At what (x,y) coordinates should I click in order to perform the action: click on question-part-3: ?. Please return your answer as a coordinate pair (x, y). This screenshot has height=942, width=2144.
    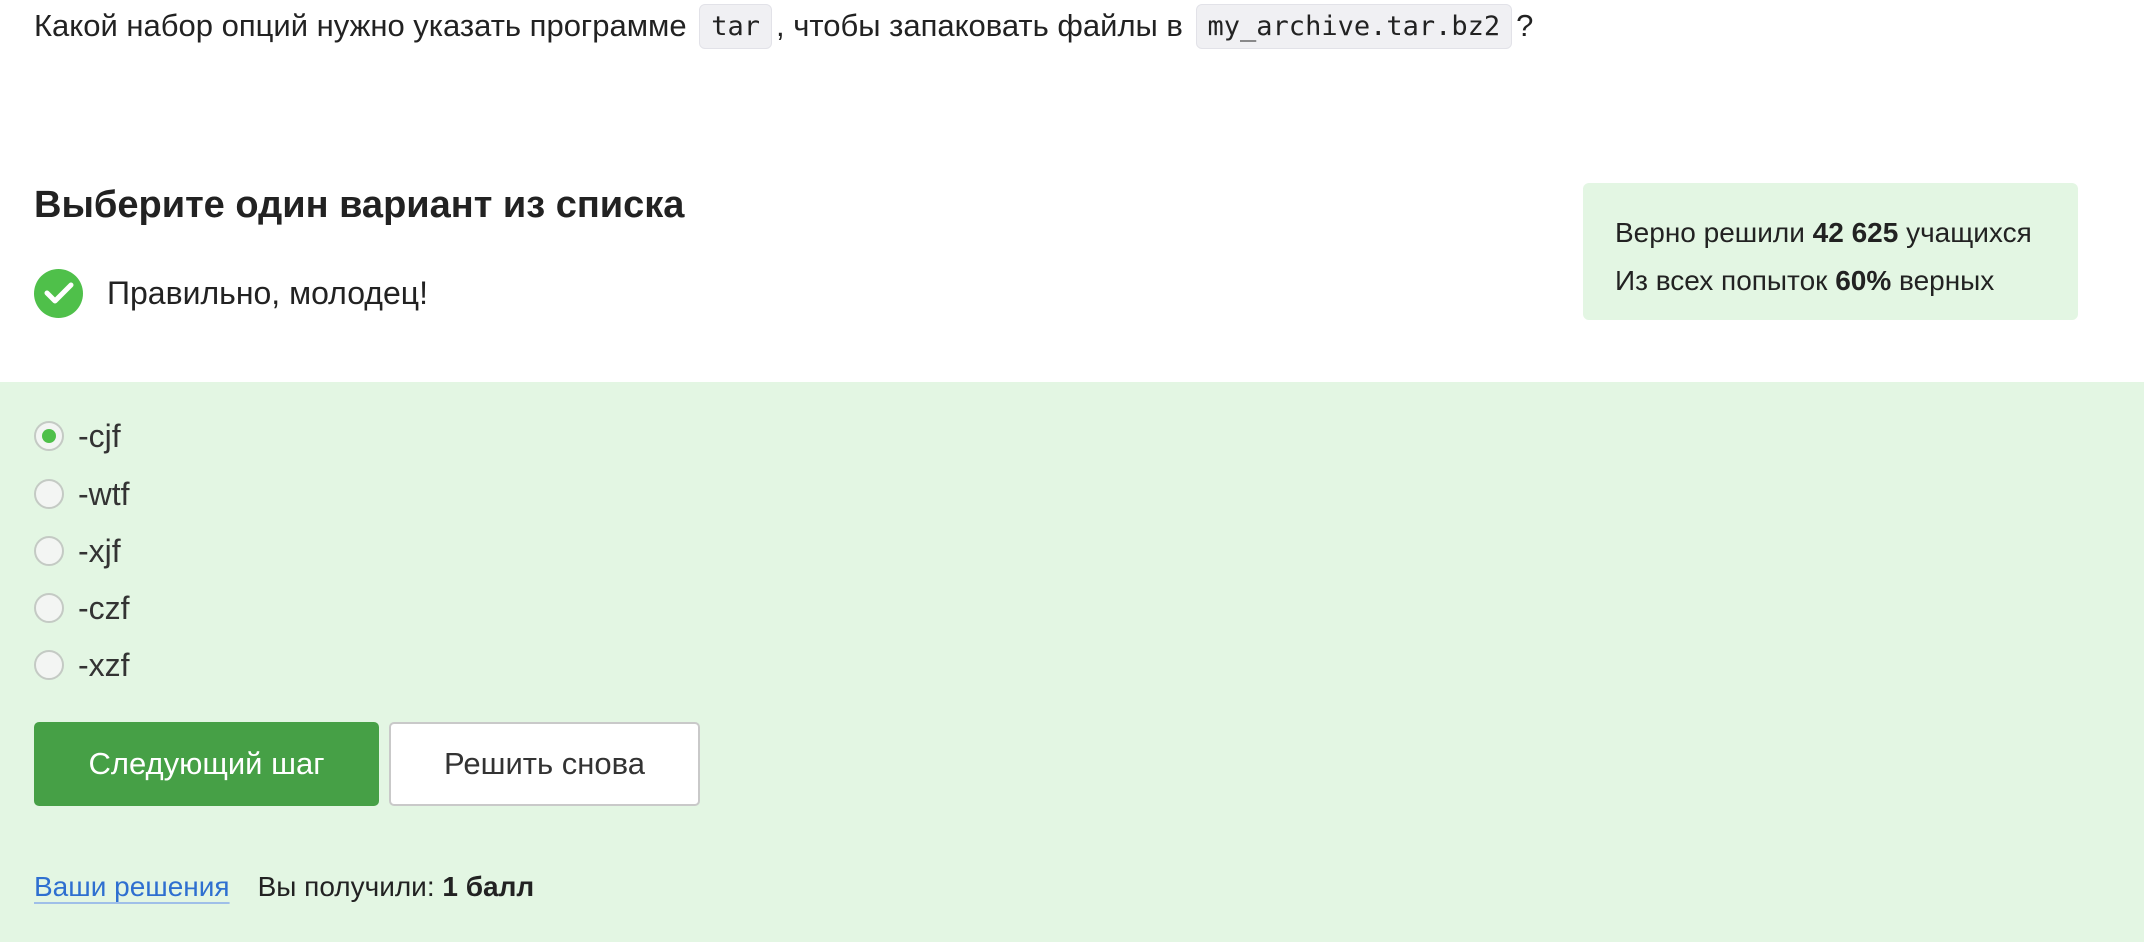
    Looking at the image, I should click on (1525, 25).